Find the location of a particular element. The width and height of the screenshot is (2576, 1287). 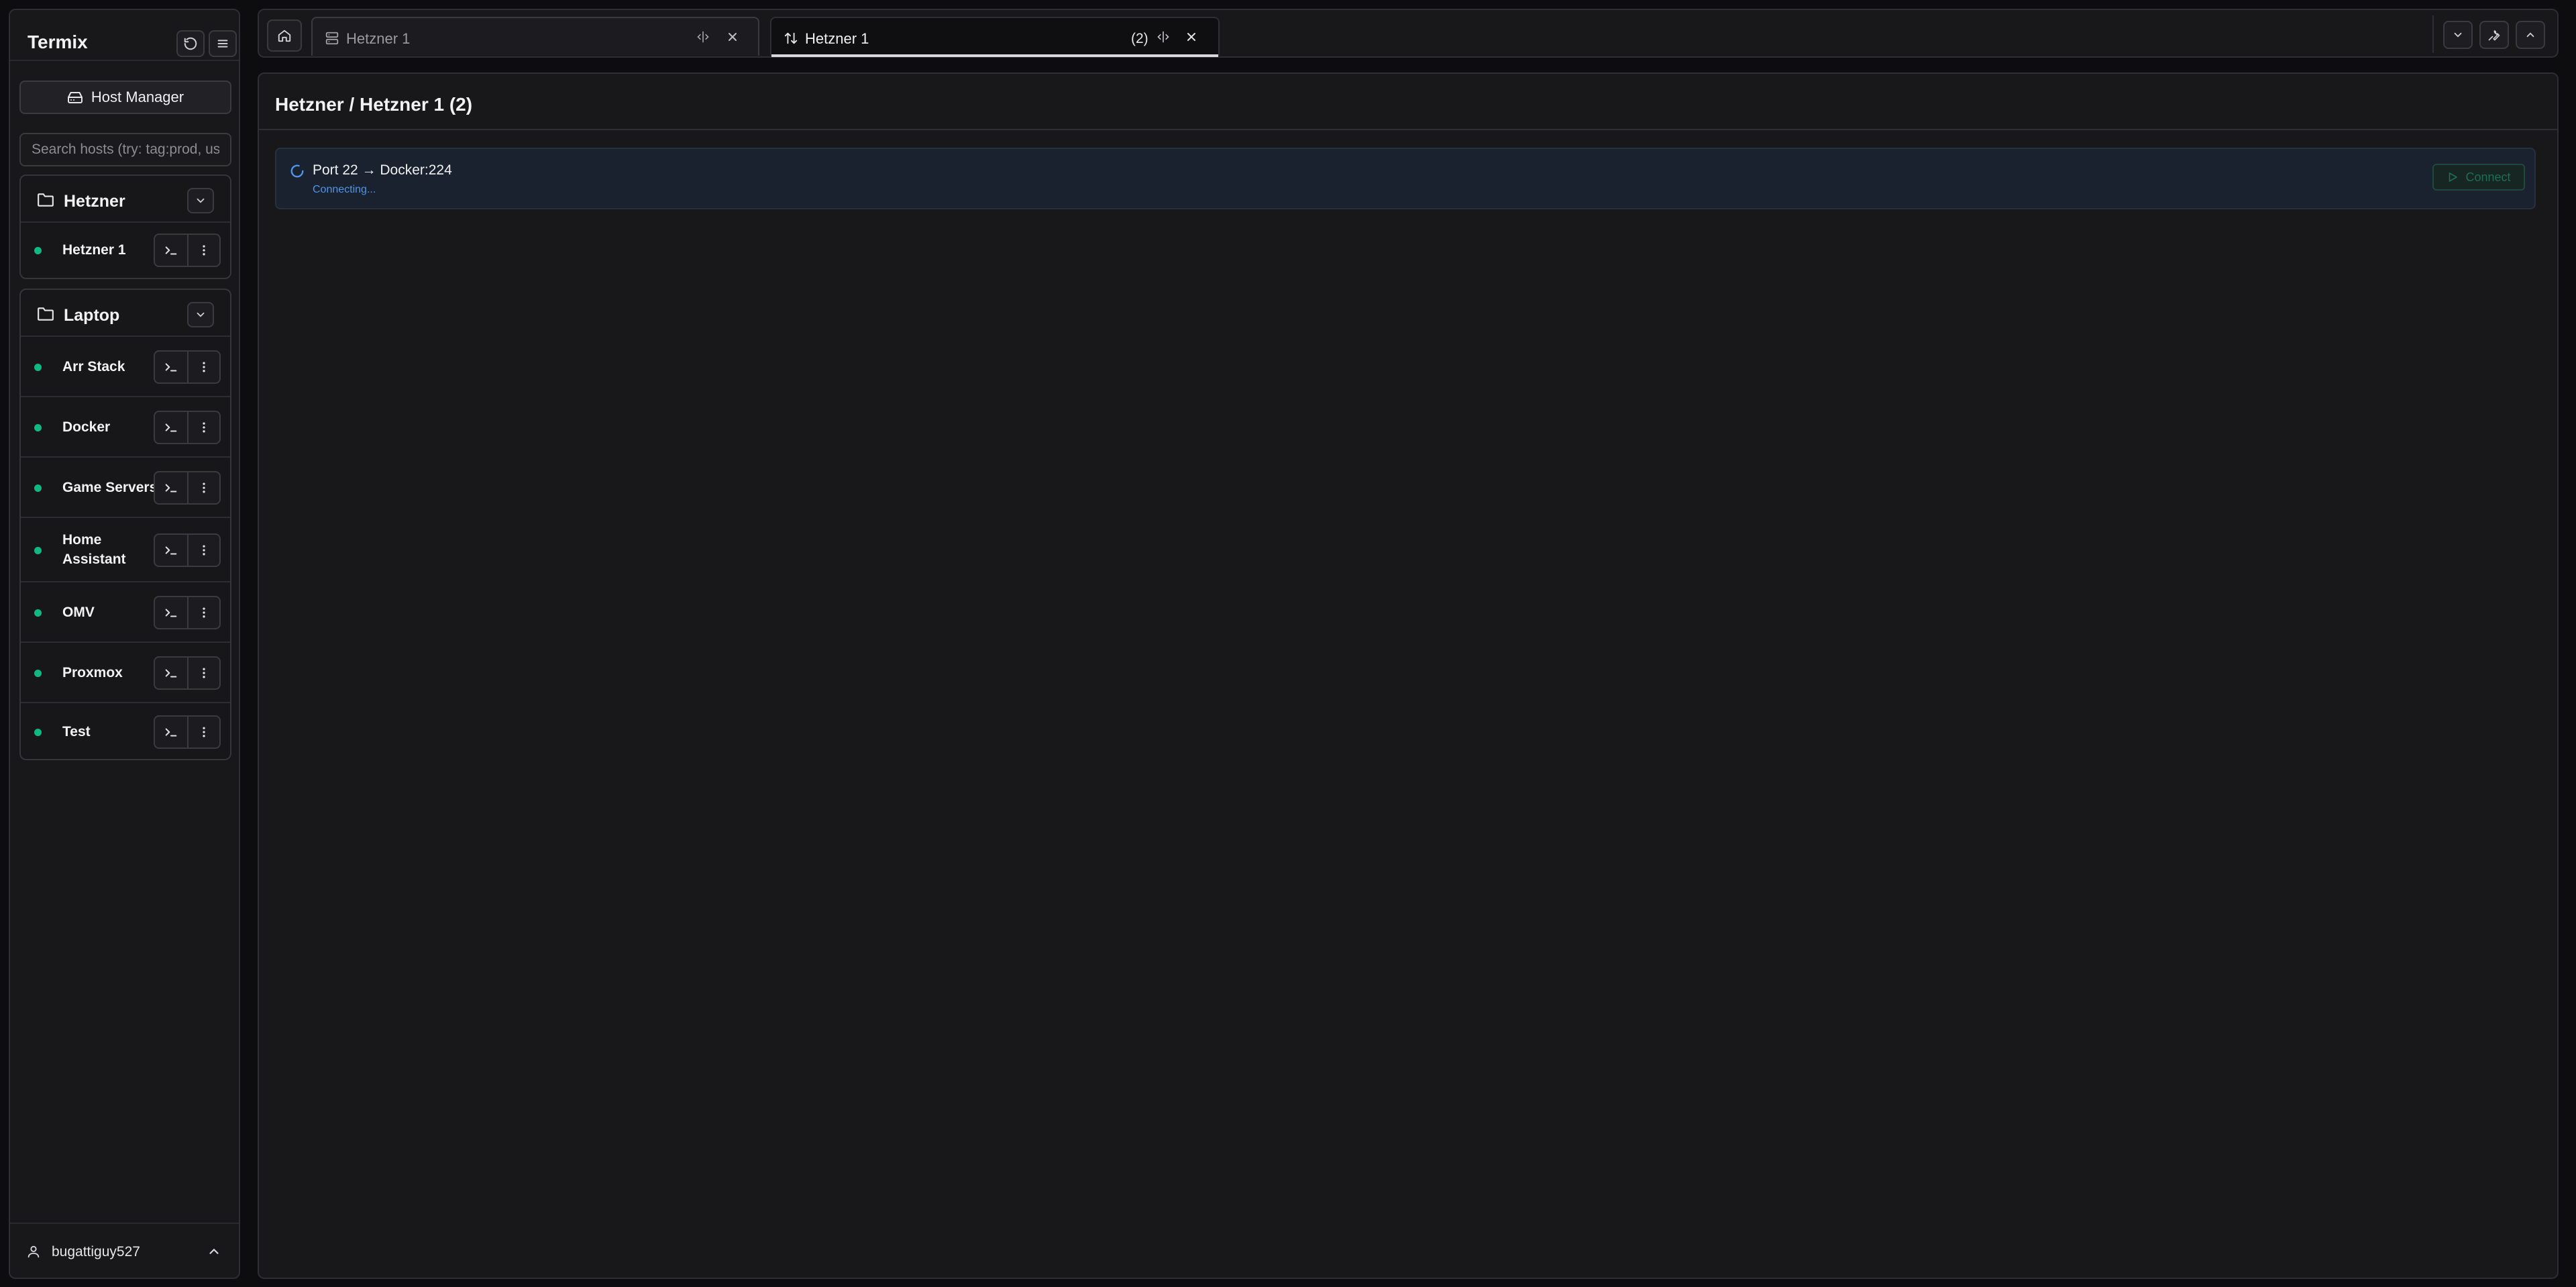

tab-hetzner-1-tunnels: Hetzner 1 (2) is located at coordinates (995, 37).